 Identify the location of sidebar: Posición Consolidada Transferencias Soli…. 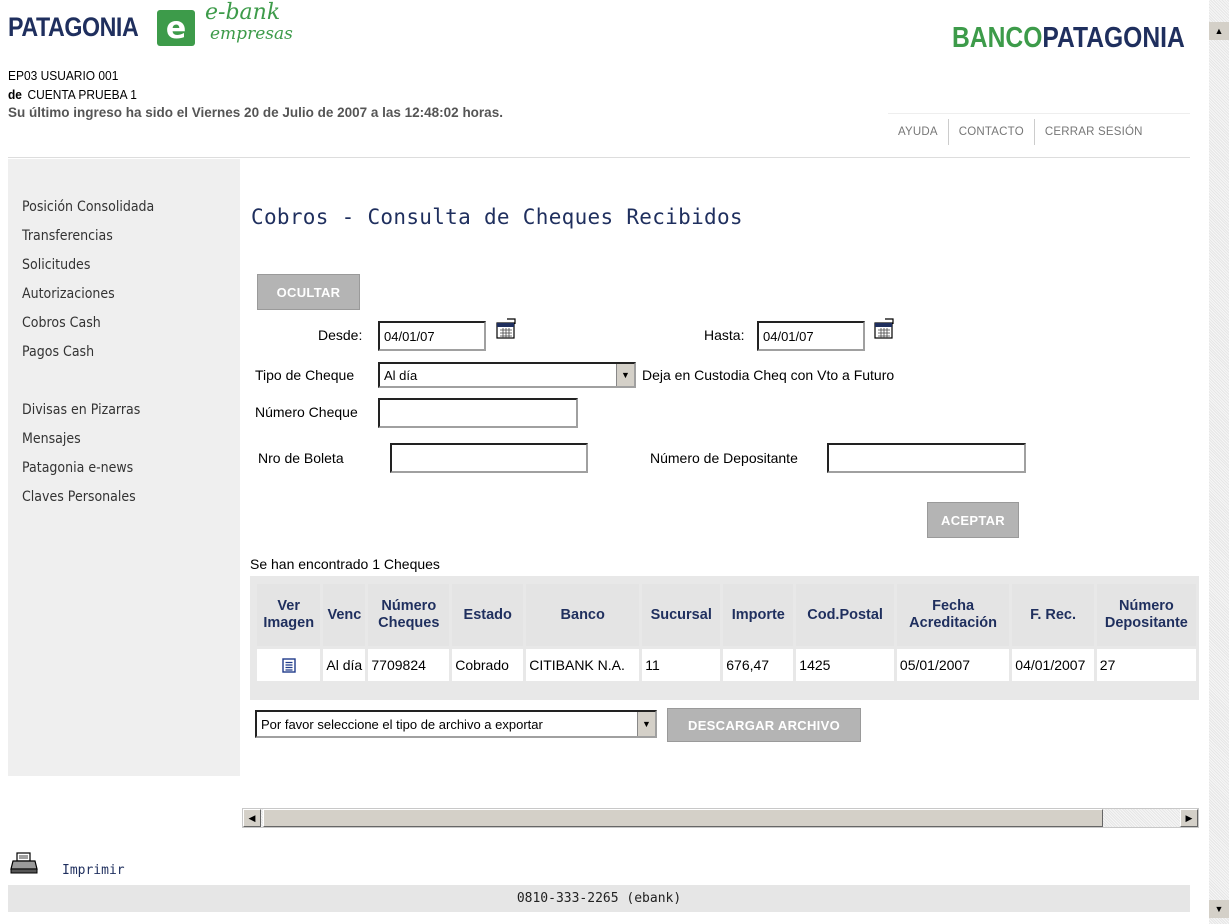
(124, 467).